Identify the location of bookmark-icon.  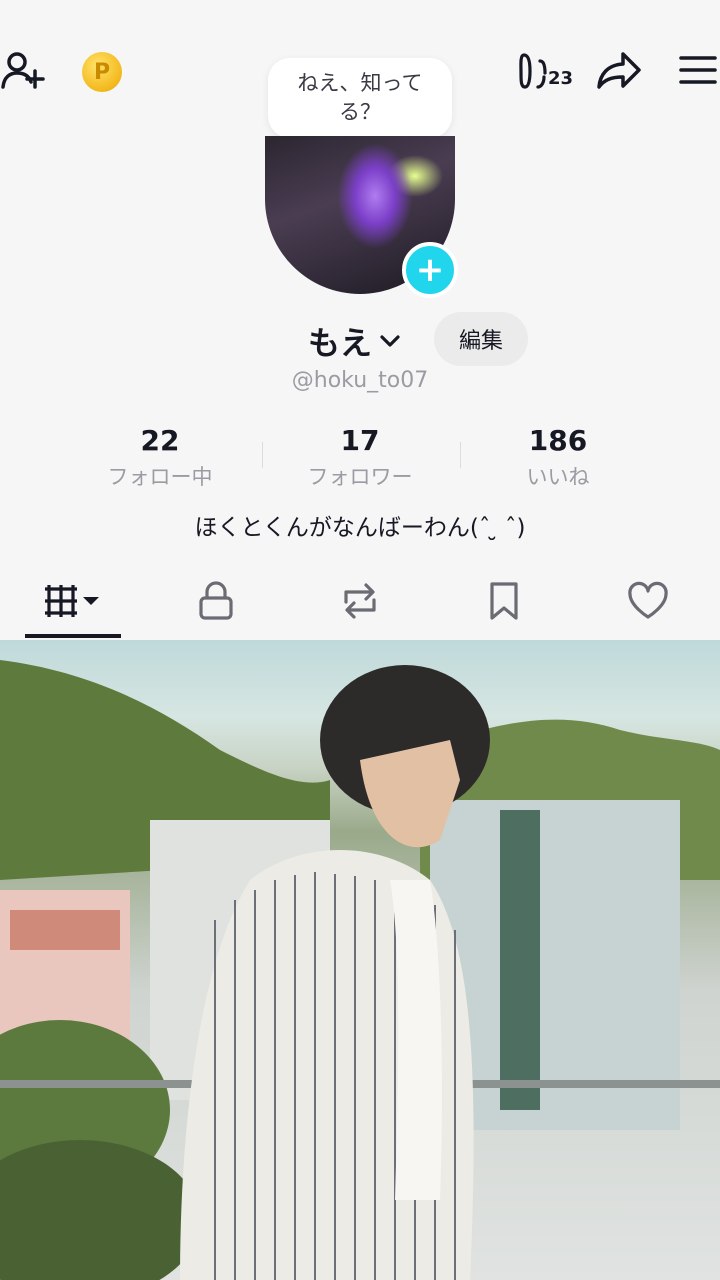
(504, 601).